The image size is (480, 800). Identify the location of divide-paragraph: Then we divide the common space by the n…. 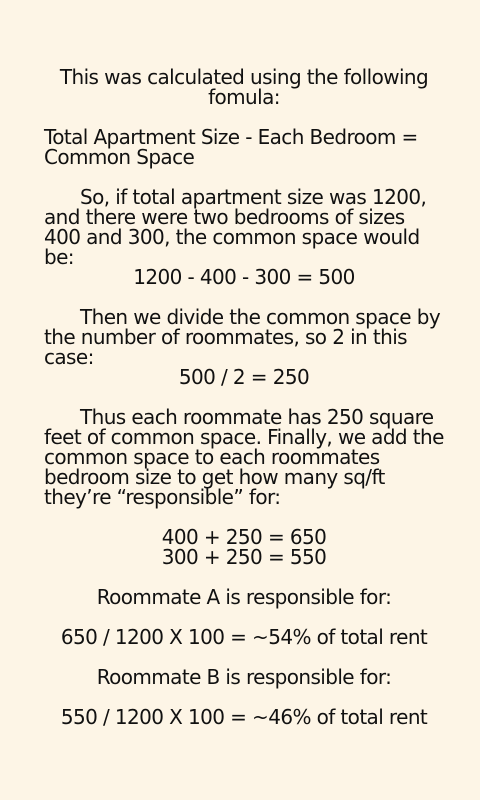
(242, 337).